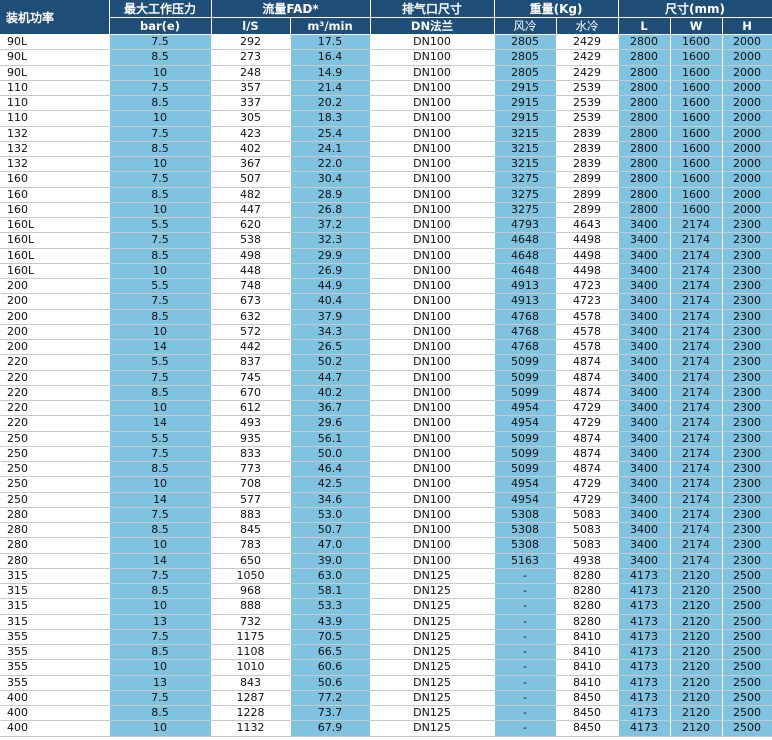 Image resolution: width=772 pixels, height=740 pixels. Describe the element at coordinates (251, 210) in the screenshot. I see `cell-flow-ls: 447` at that location.